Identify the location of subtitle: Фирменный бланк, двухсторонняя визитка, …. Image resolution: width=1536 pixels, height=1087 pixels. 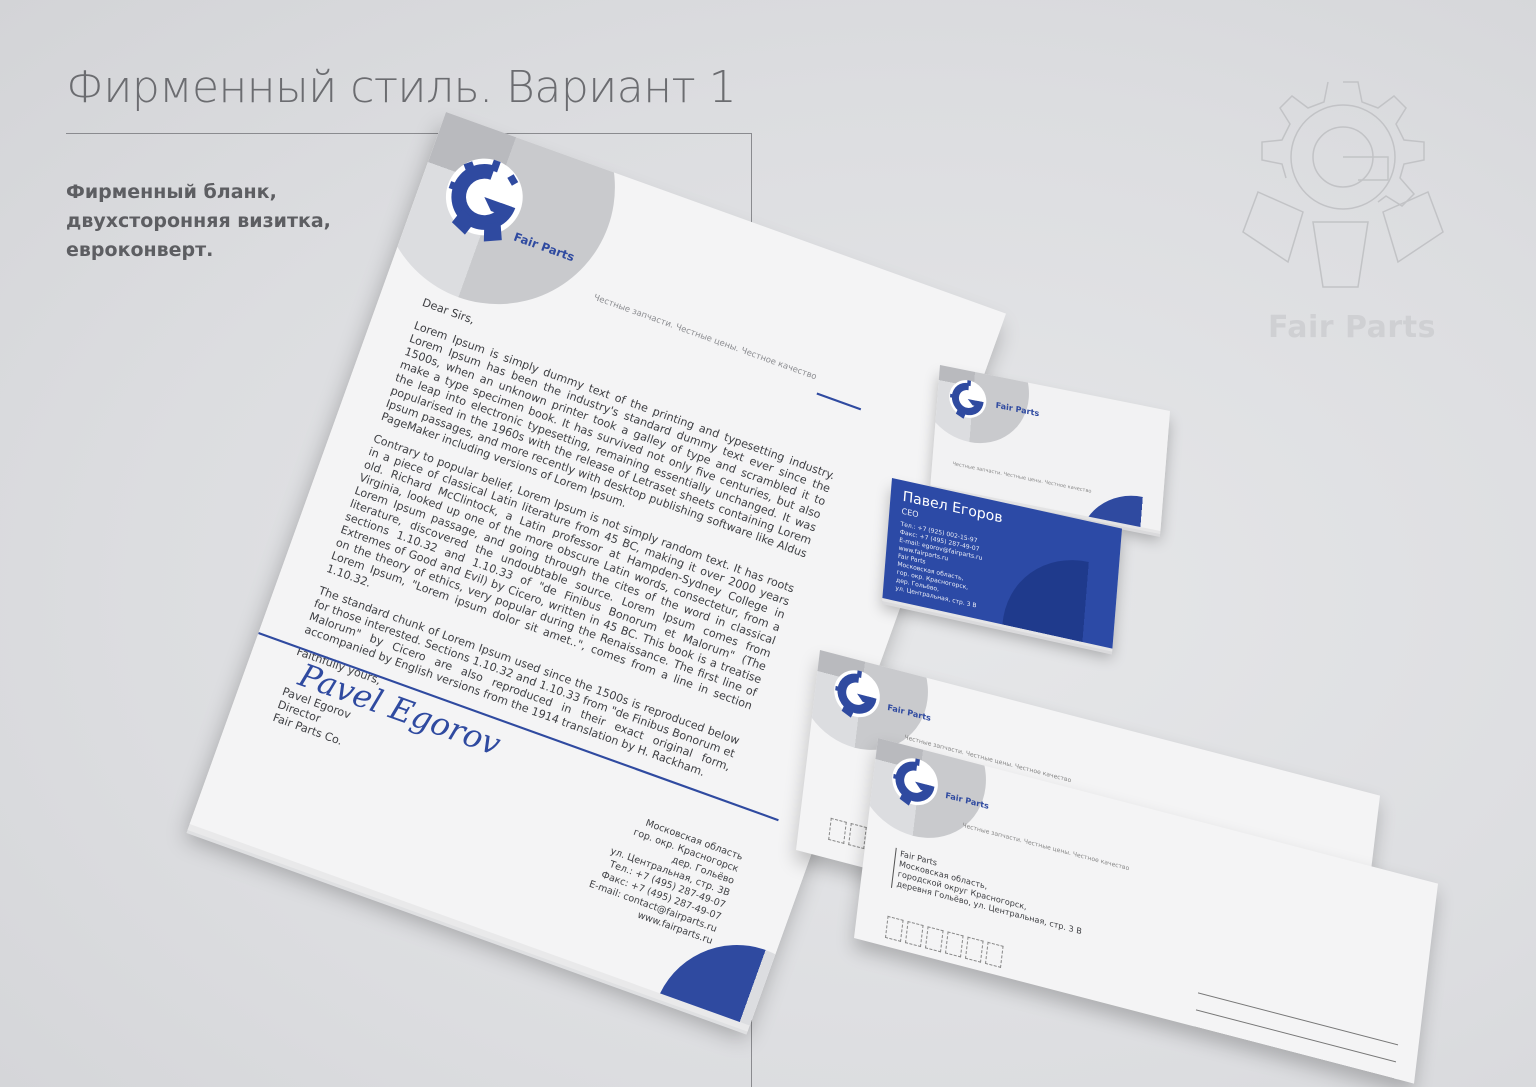
(216, 221).